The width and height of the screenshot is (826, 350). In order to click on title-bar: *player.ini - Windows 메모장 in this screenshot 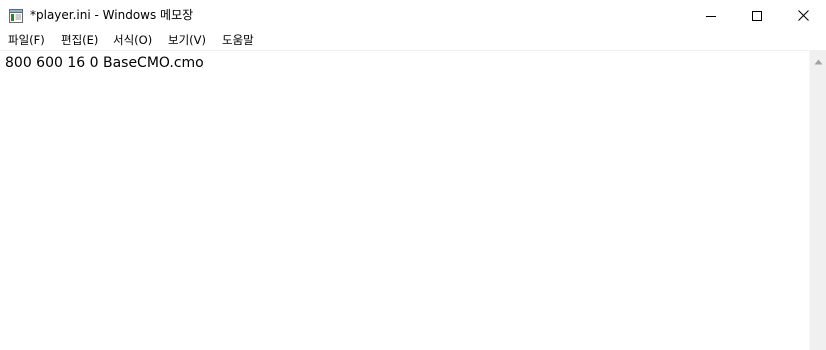, I will do `click(413, 15)`.